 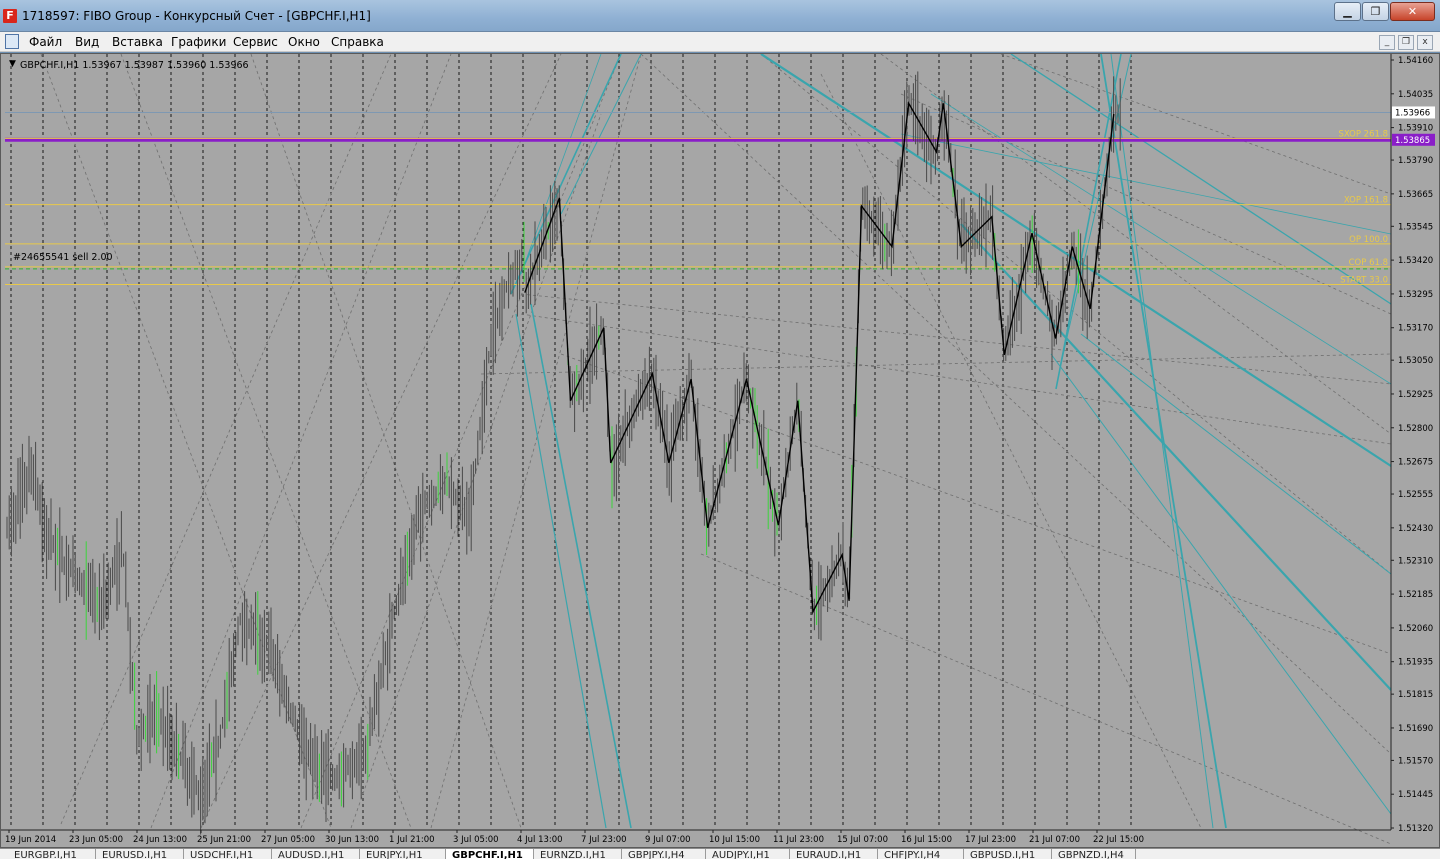 I want to click on price-tick-label: 1.52800, so click(x=1415, y=429).